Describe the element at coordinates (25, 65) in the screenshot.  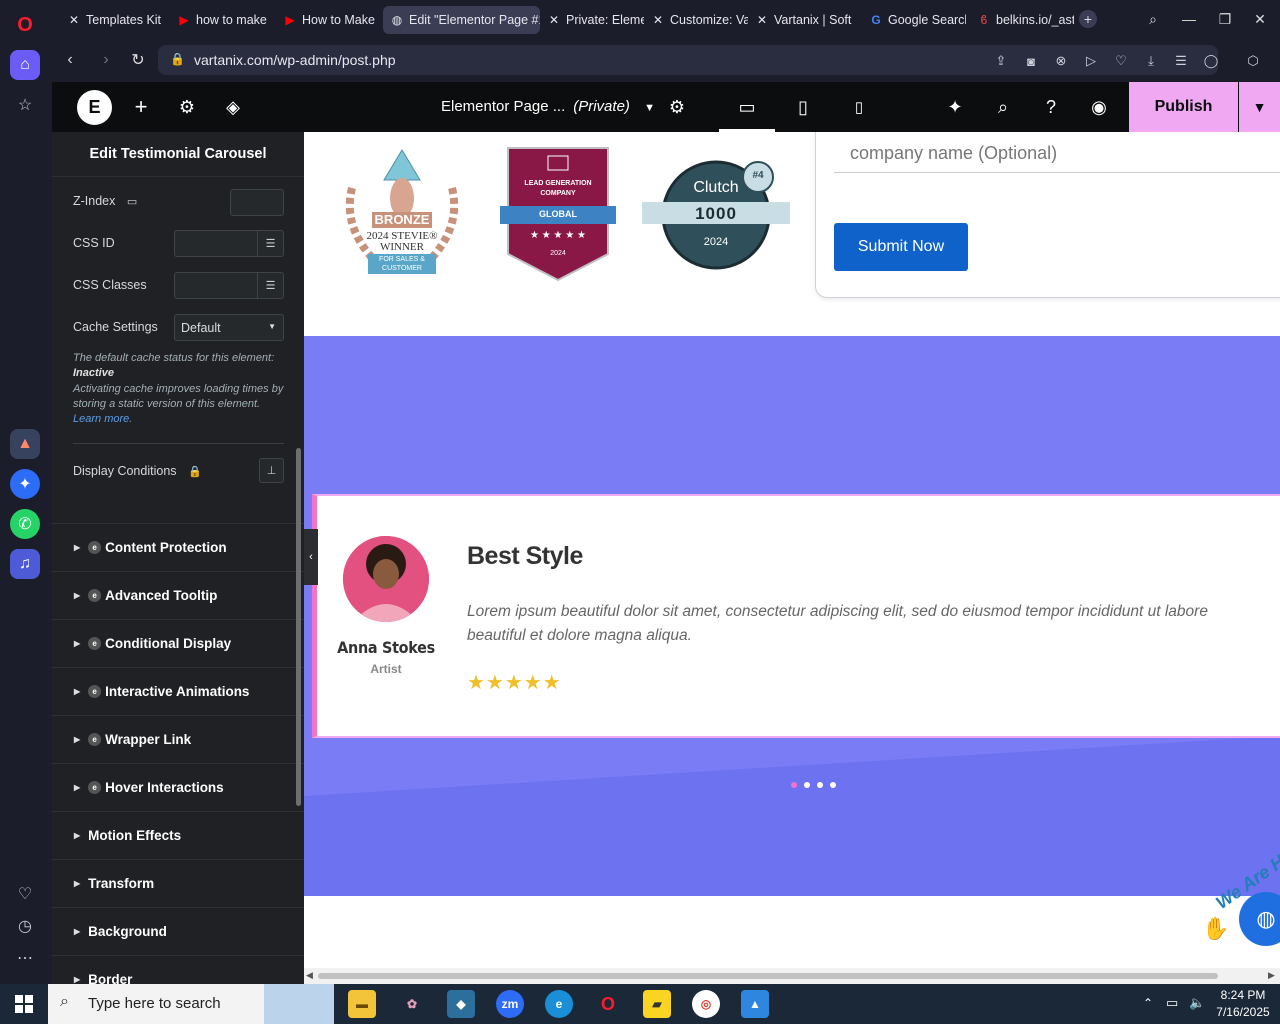
I see `home-icon: ⌂` at that location.